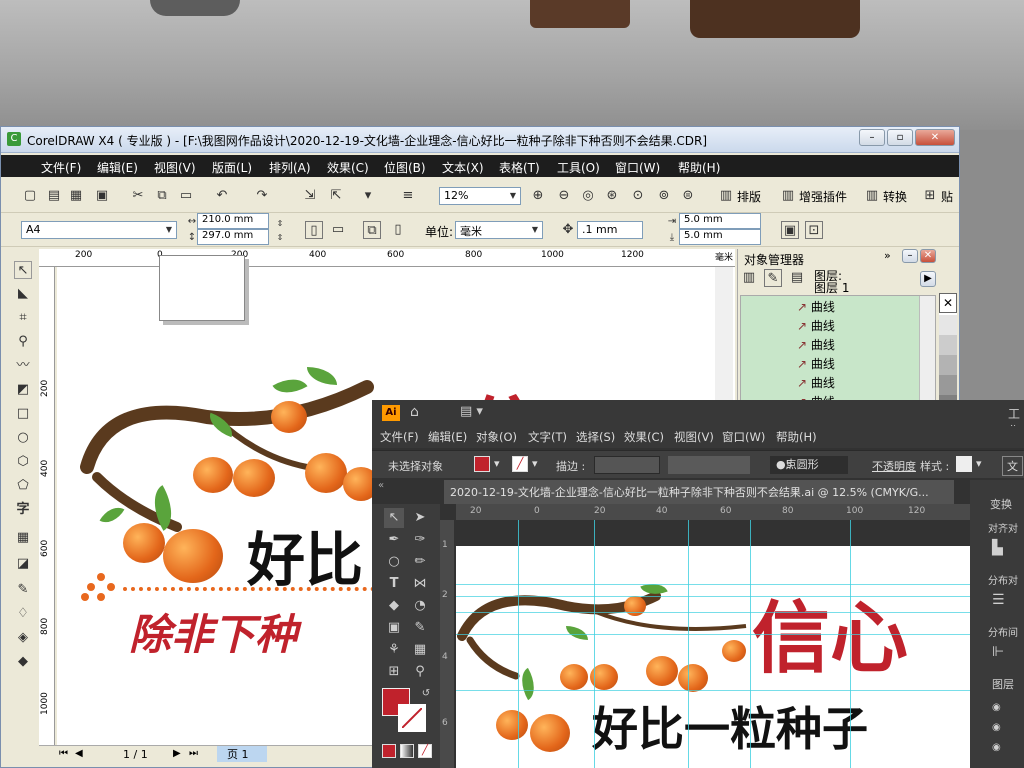  What do you see at coordinates (935, 137) in the screenshot?
I see `close-button: ✕` at bounding box center [935, 137].